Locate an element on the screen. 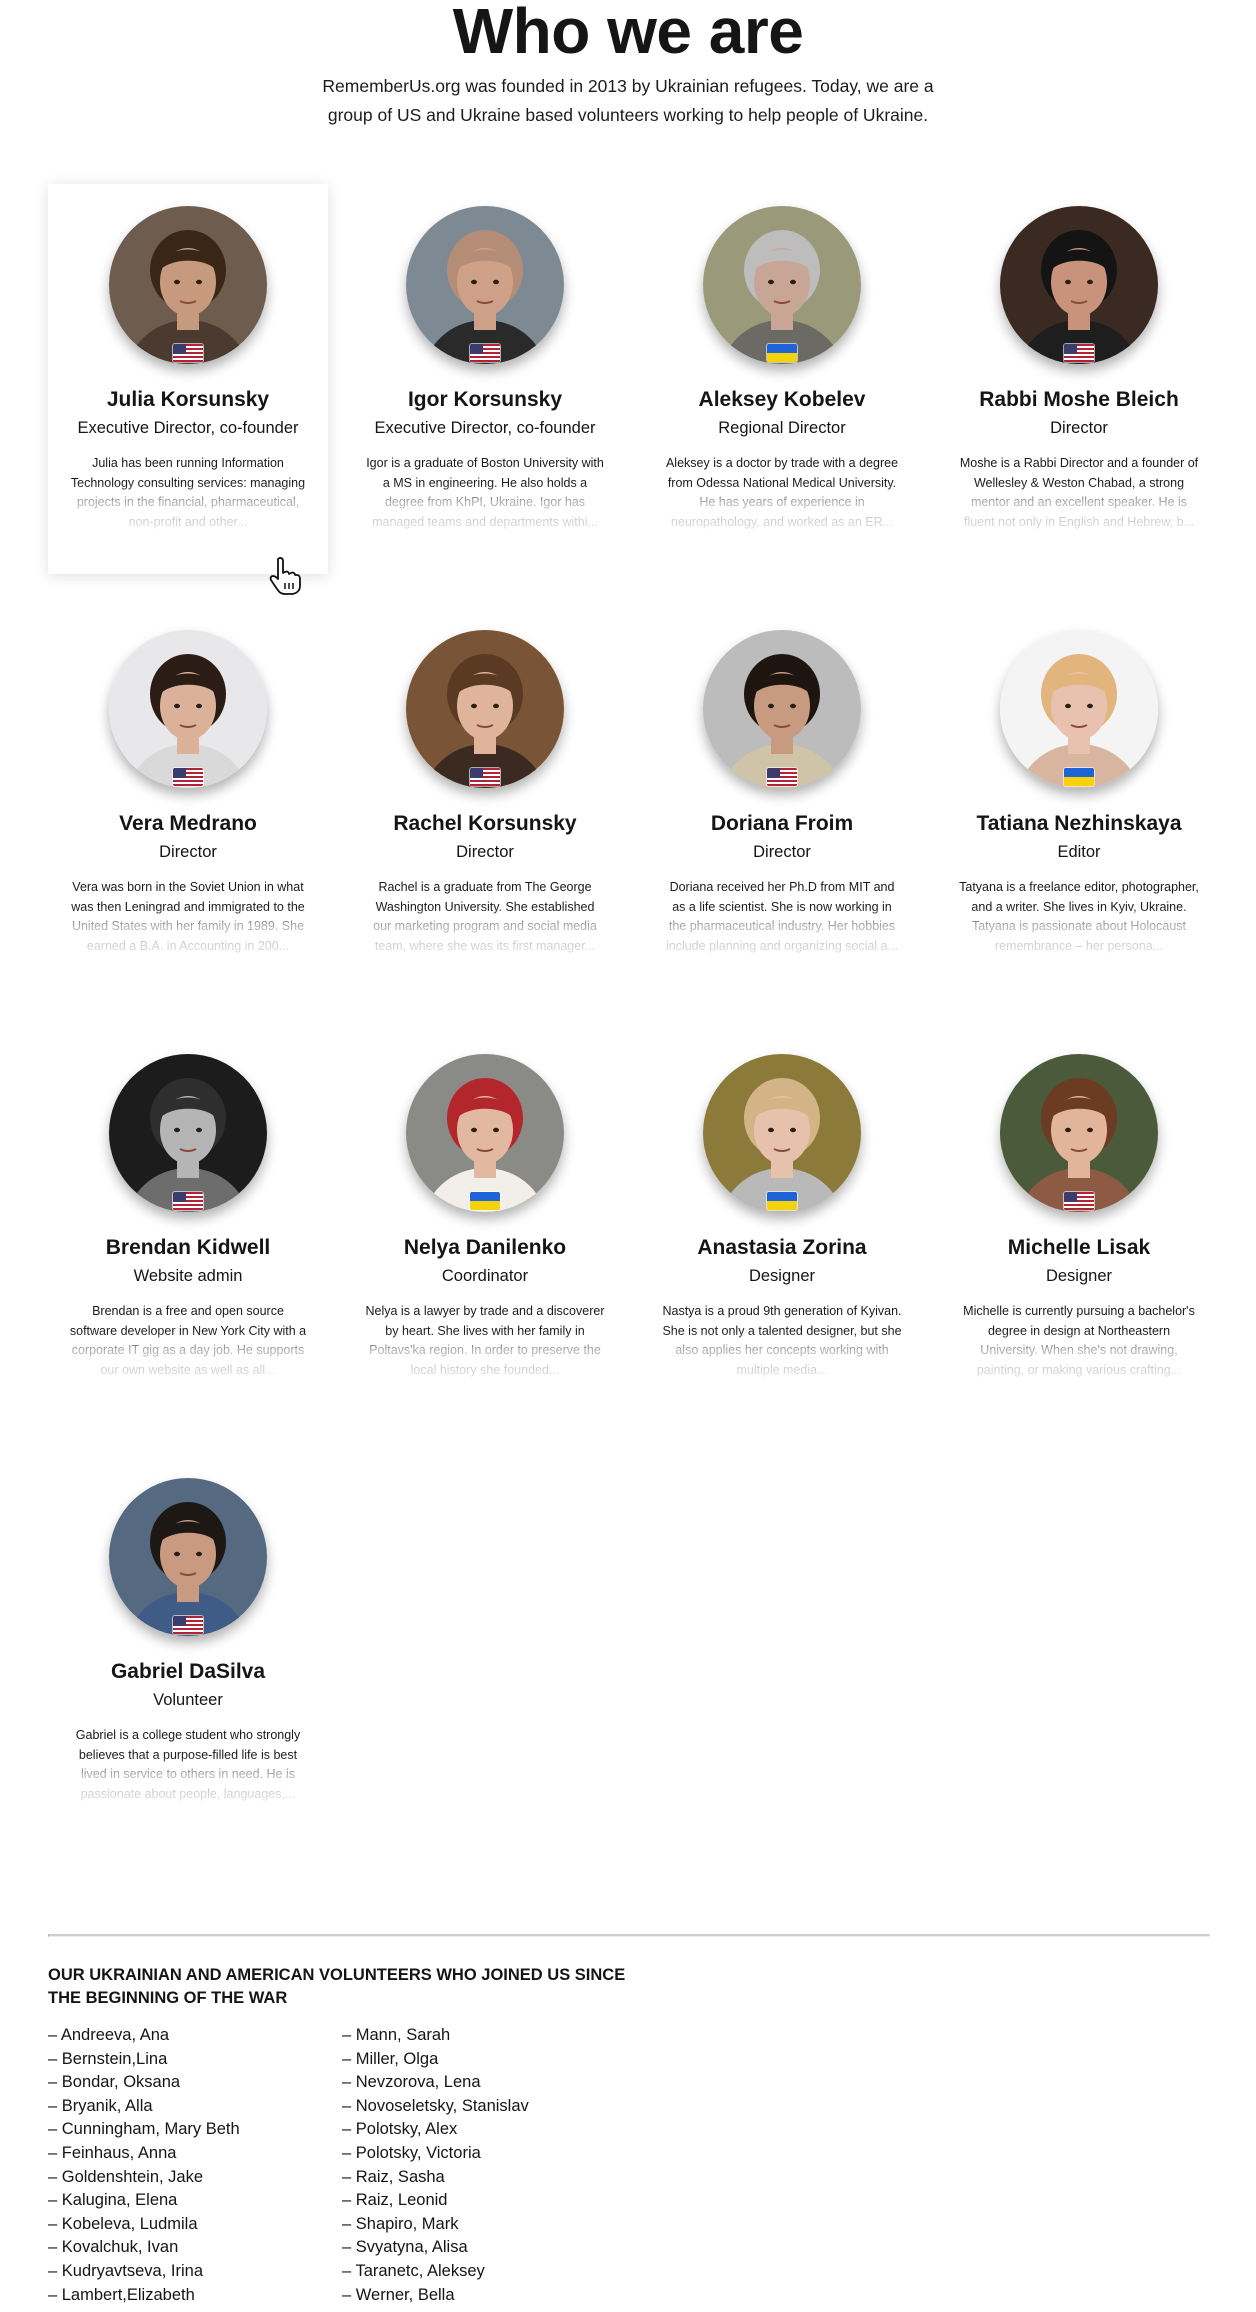 The width and height of the screenshot is (1256, 2312). volunteer-name: – Cunningham, Mary Beth is located at coordinates (144, 2129).